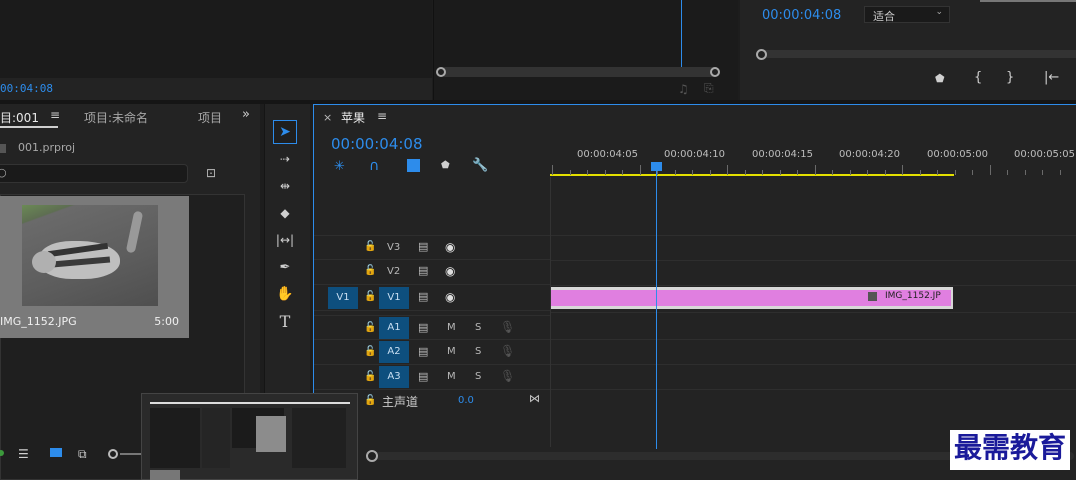 Image resolution: width=1076 pixels, height=480 pixels. I want to click on track-a2: 🔓 A2 ▤ M S 🎙, so click(432, 352).